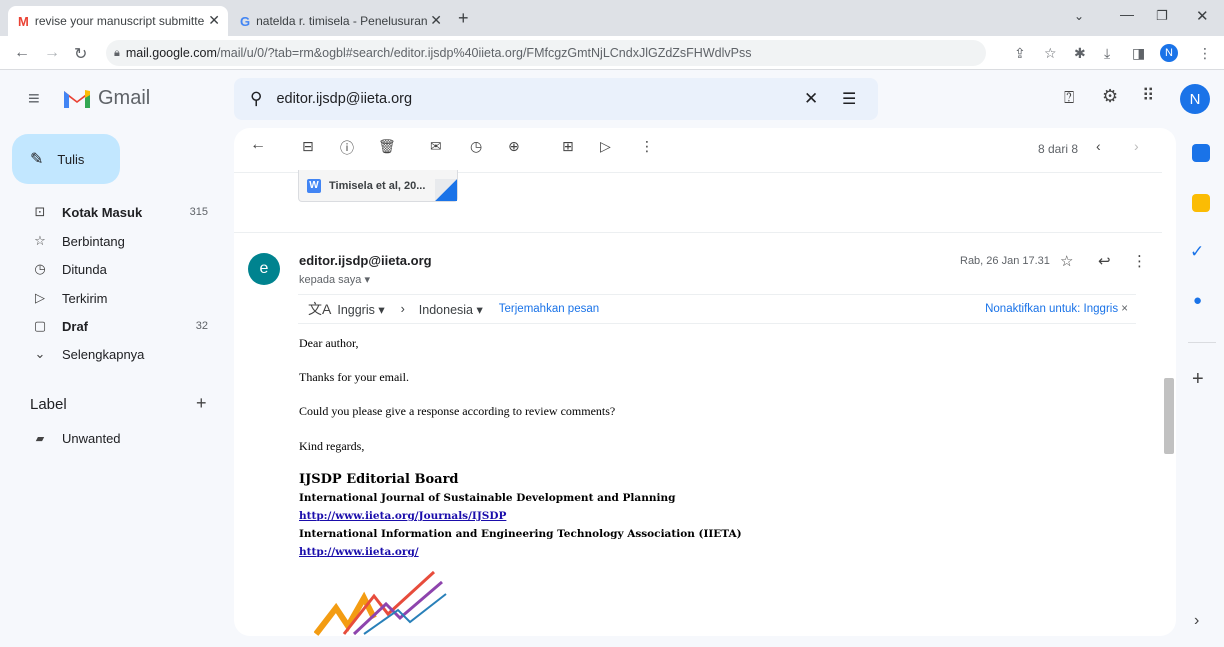 The height and width of the screenshot is (647, 1224). Describe the element at coordinates (1050, 53) in the screenshot. I see `bookmark-star-icon: ☆` at that location.